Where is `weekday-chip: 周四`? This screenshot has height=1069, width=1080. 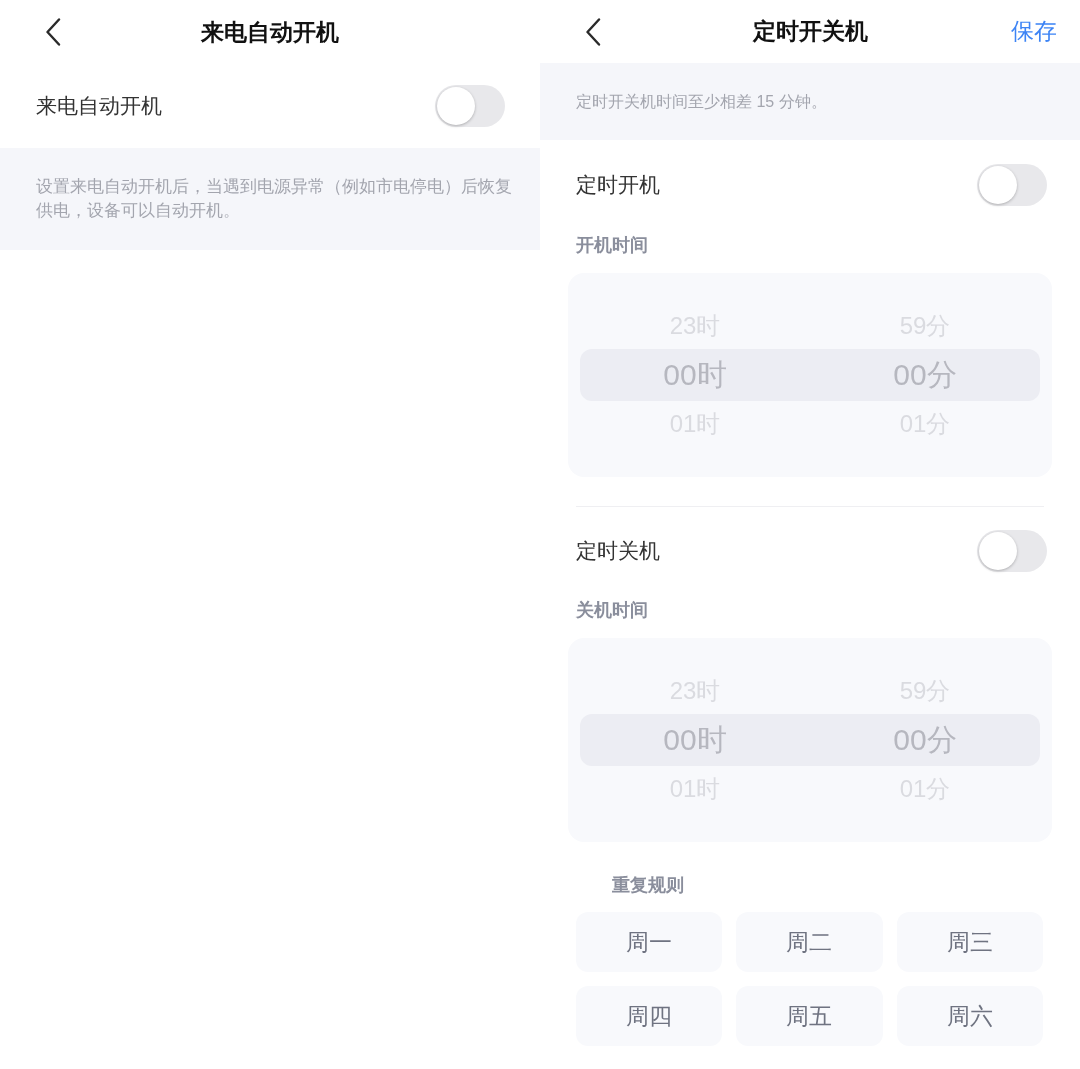 weekday-chip: 周四 is located at coordinates (649, 1016).